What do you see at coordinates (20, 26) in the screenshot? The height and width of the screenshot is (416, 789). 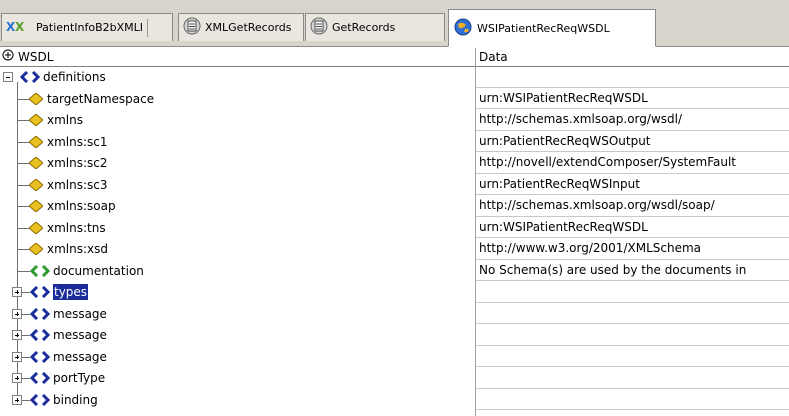 I see `svg-text: X` at bounding box center [20, 26].